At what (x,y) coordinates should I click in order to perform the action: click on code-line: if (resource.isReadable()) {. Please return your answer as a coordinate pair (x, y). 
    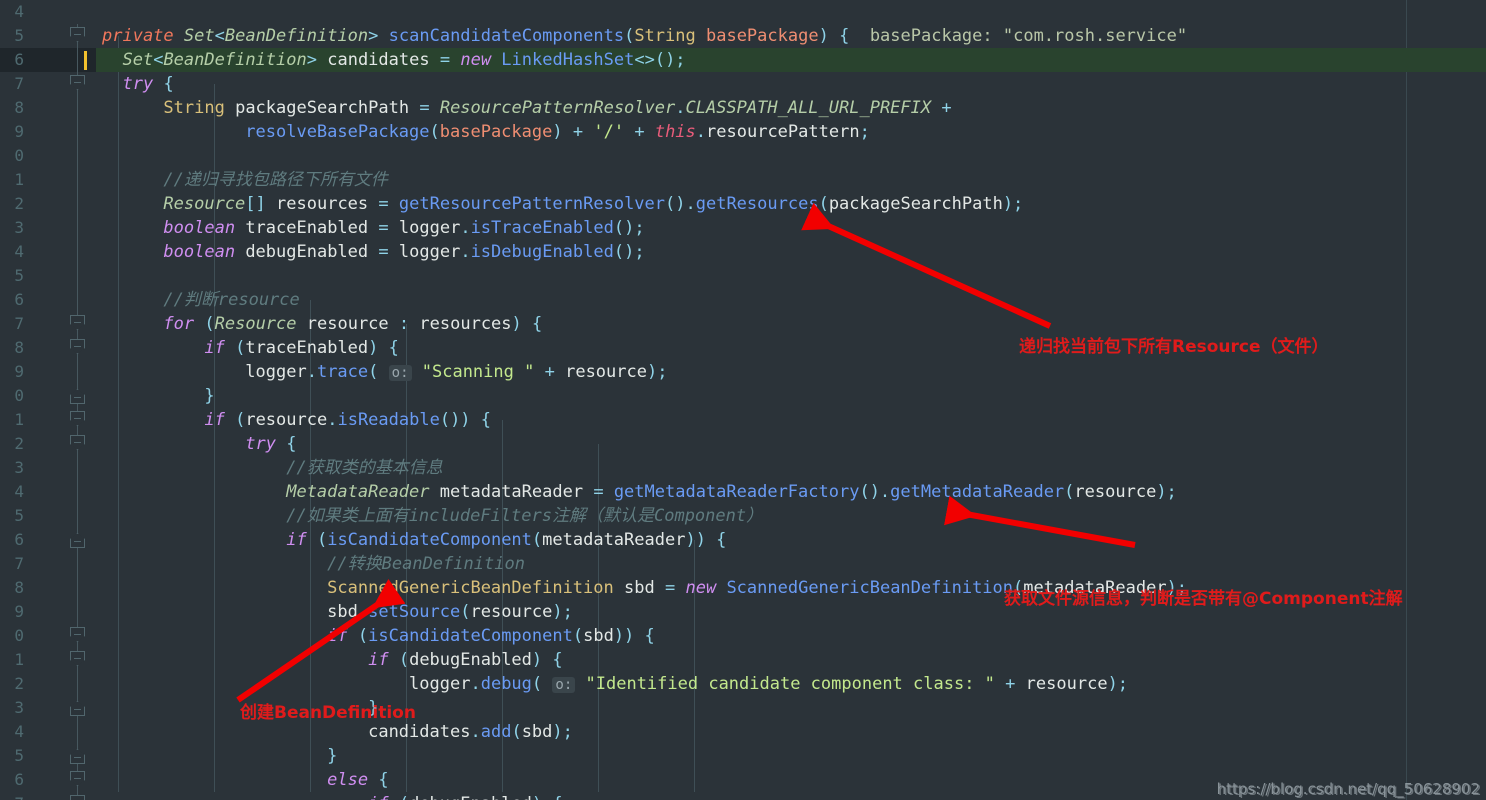
    Looking at the image, I should click on (791, 420).